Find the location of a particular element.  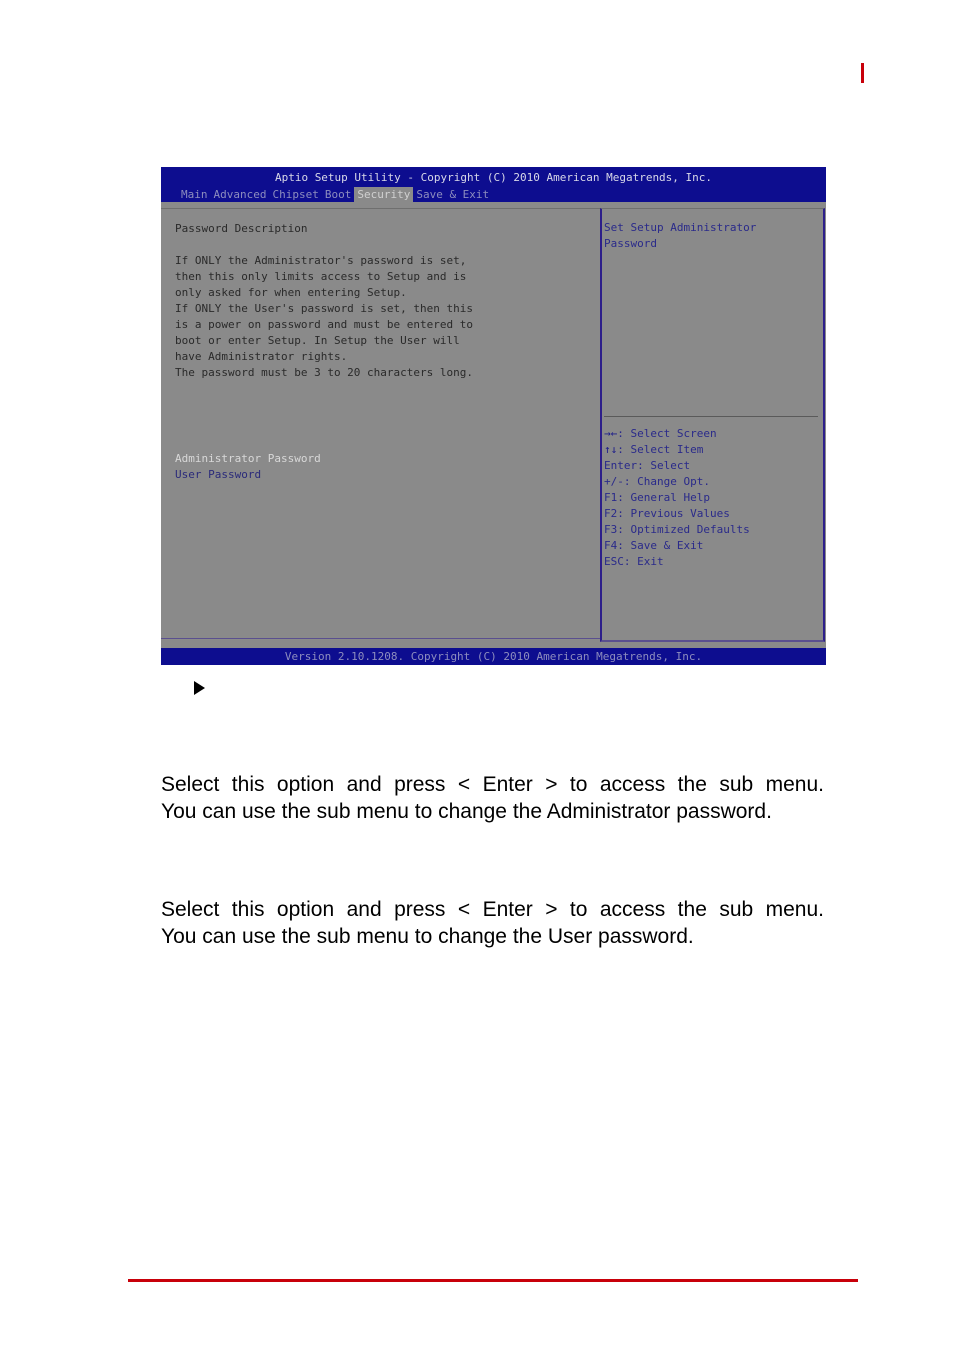

key-action: : General Help is located at coordinates (663, 497).